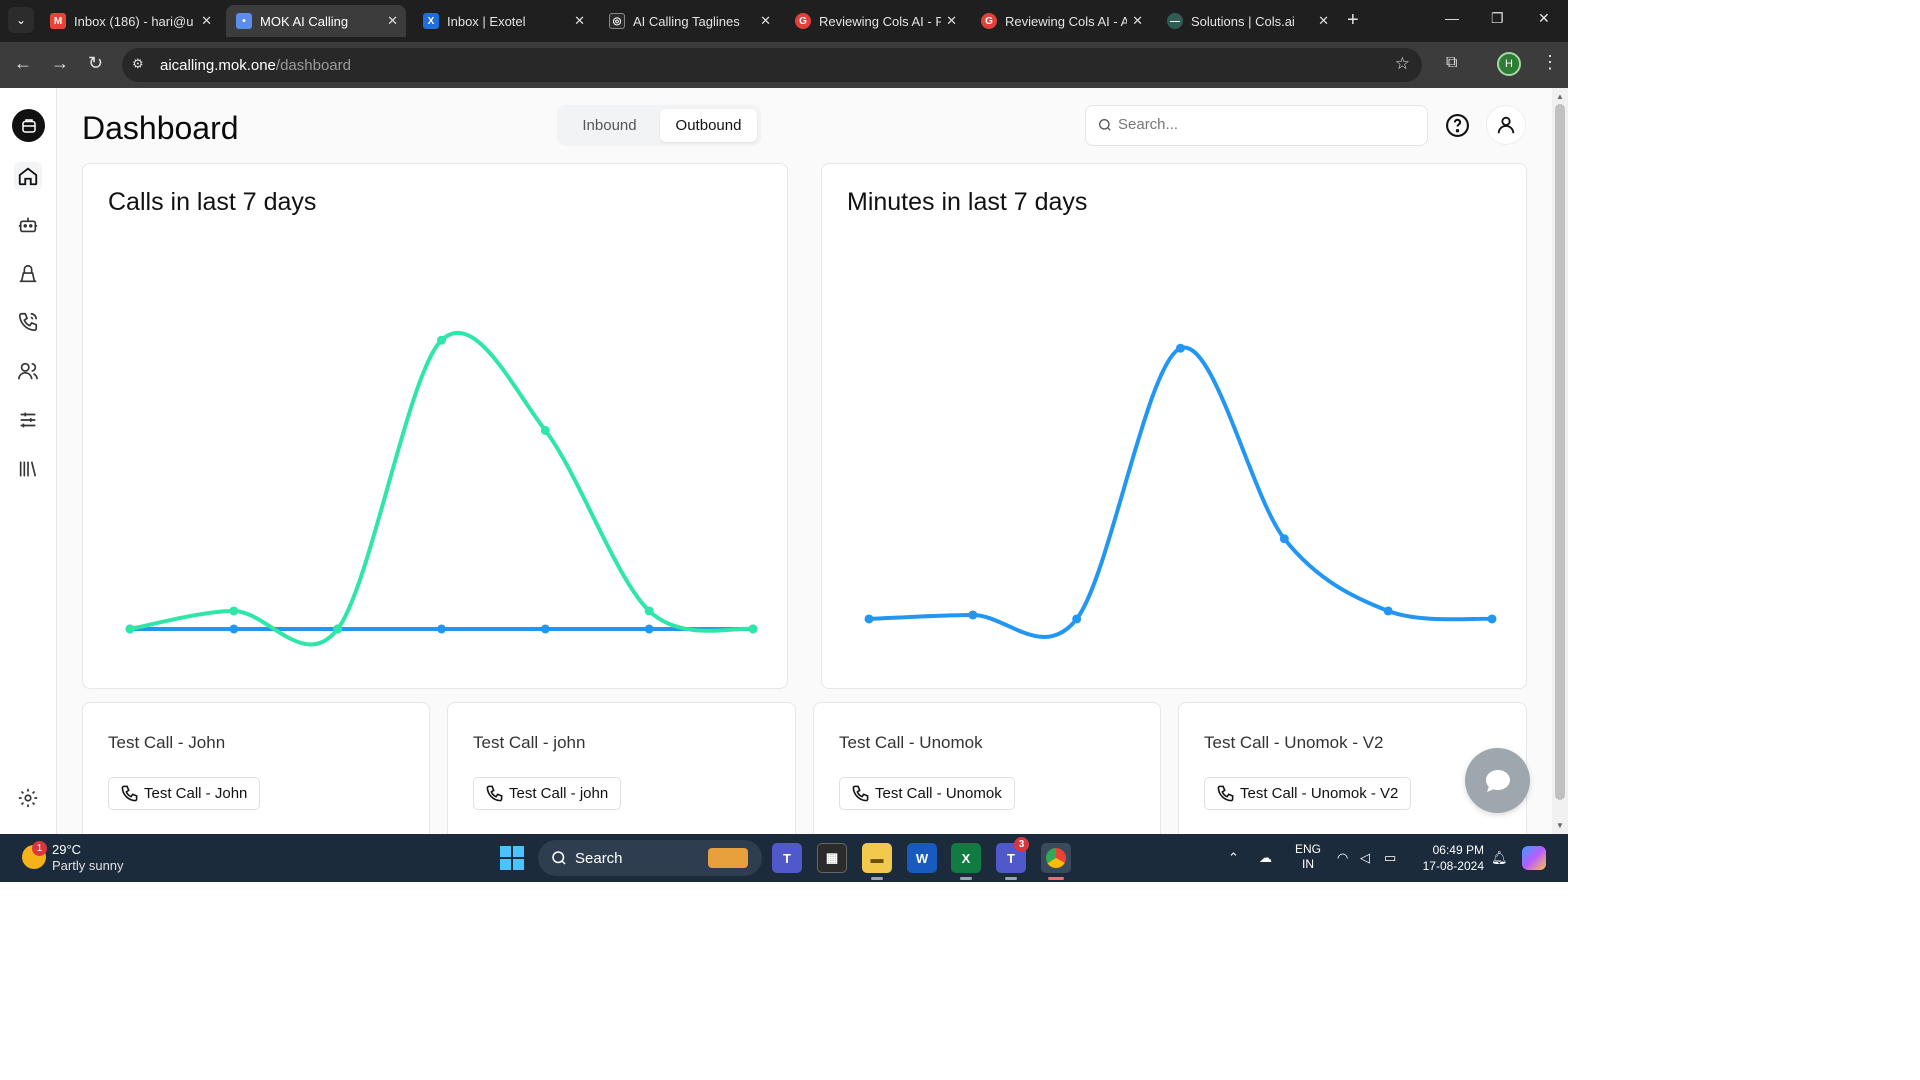 The height and width of the screenshot is (1080, 1920). Describe the element at coordinates (927, 793) in the screenshot. I see `test-call-button: Test Call - Unomok` at that location.